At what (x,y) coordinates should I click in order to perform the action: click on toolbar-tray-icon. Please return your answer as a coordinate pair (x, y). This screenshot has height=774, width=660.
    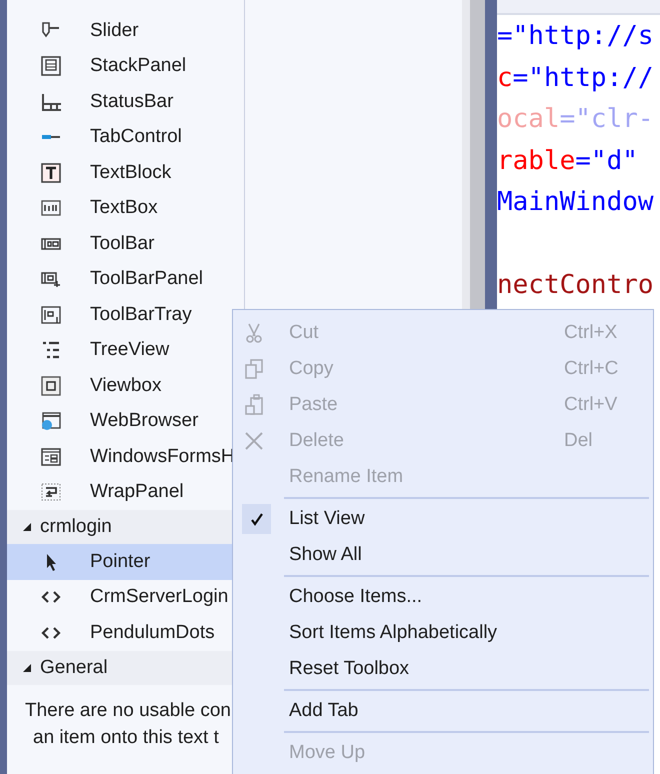
    Looking at the image, I should click on (51, 314).